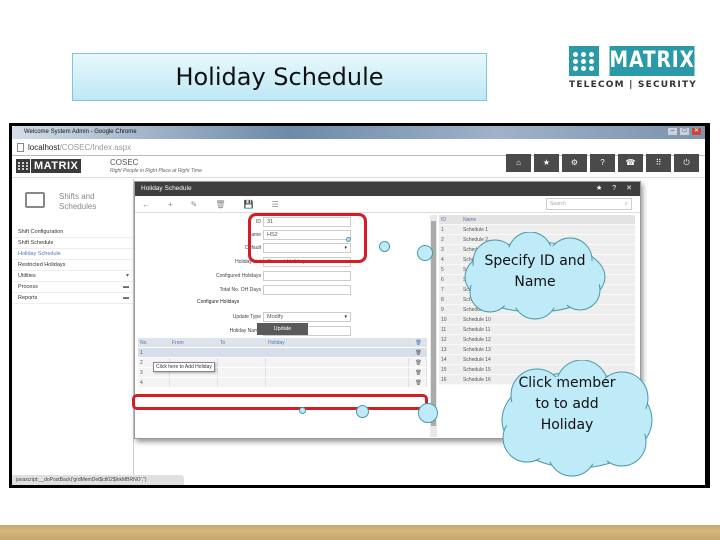  What do you see at coordinates (72, 287) in the screenshot?
I see `sidebar-item-process: Process ▬` at bounding box center [72, 287].